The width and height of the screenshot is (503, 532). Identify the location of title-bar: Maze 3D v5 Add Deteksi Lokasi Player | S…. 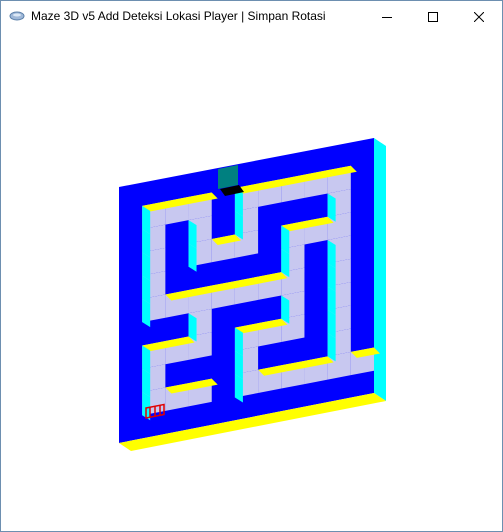
(251, 16).